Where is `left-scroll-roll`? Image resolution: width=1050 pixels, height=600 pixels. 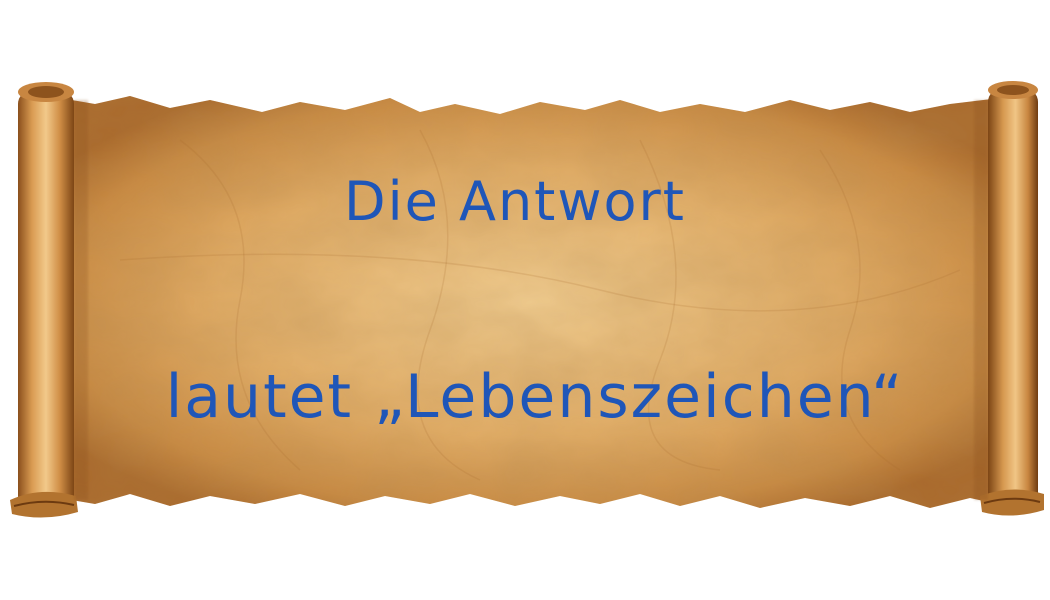
left-scroll-roll is located at coordinates (44, 300).